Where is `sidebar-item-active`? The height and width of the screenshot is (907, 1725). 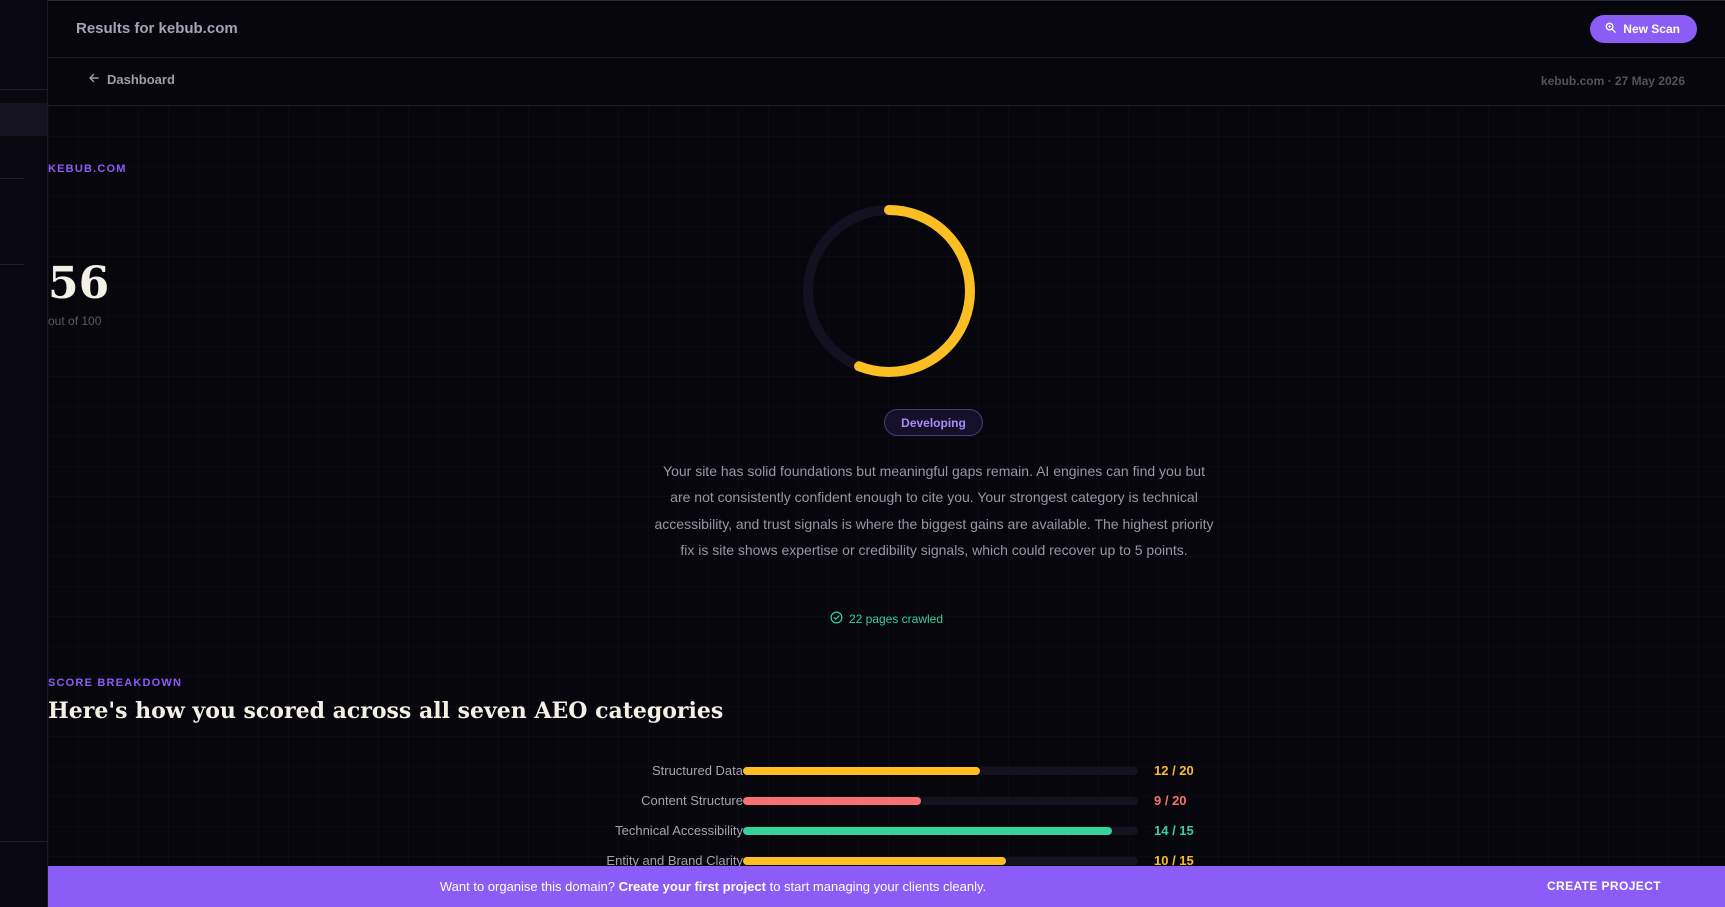
sidebar-item-active is located at coordinates (23, 119).